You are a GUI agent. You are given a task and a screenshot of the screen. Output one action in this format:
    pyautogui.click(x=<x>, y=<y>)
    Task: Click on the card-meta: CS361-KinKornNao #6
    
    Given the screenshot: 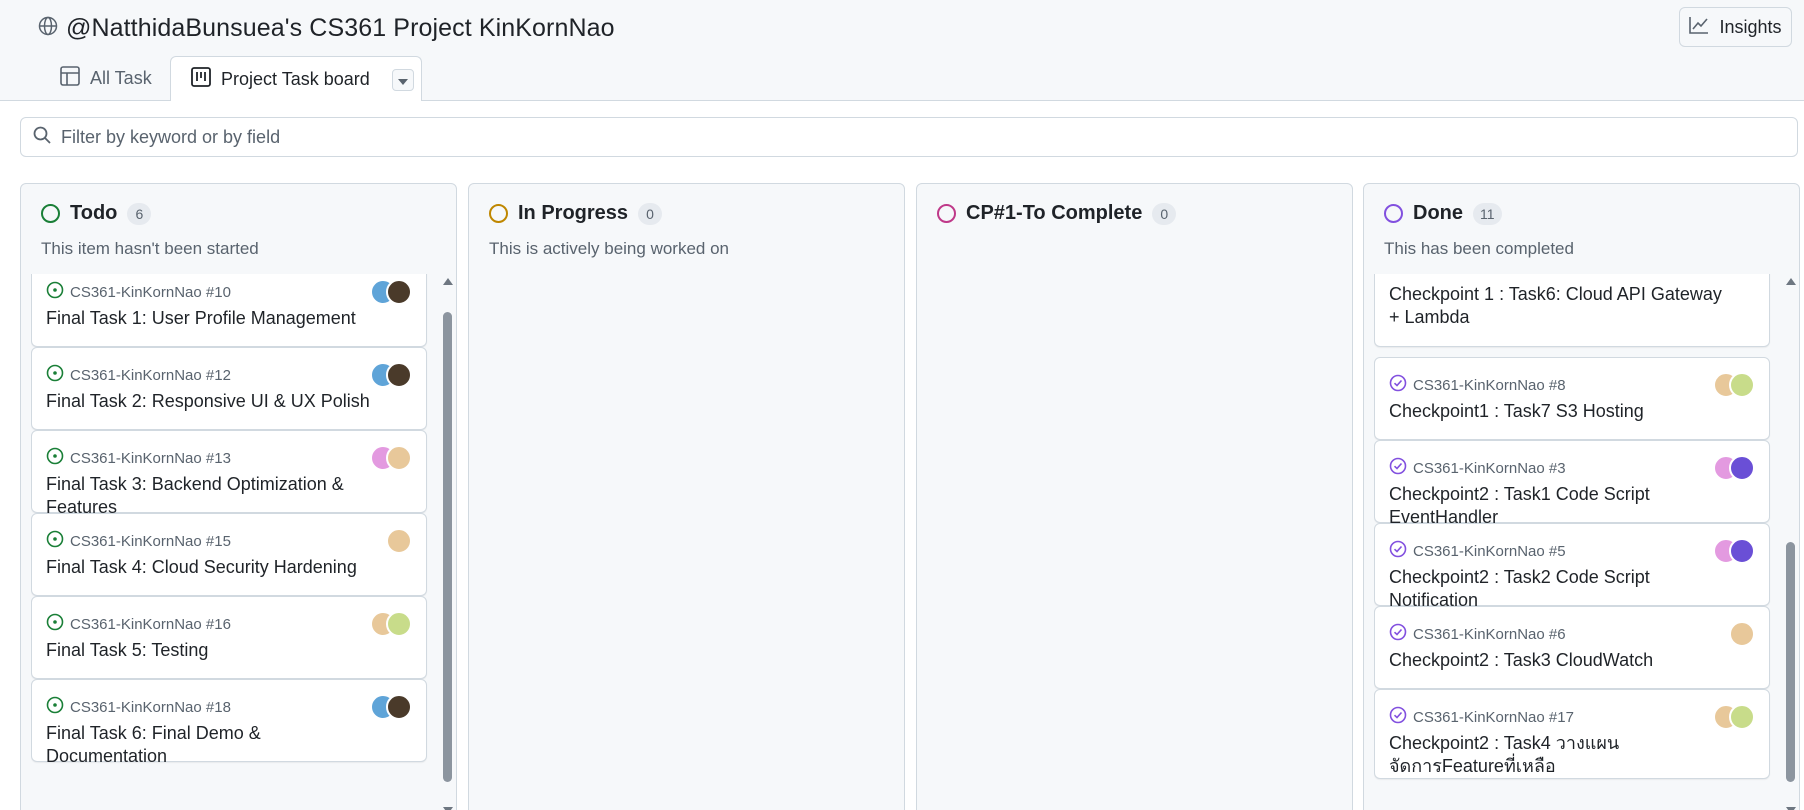 What is the action you would take?
    pyautogui.click(x=1477, y=634)
    